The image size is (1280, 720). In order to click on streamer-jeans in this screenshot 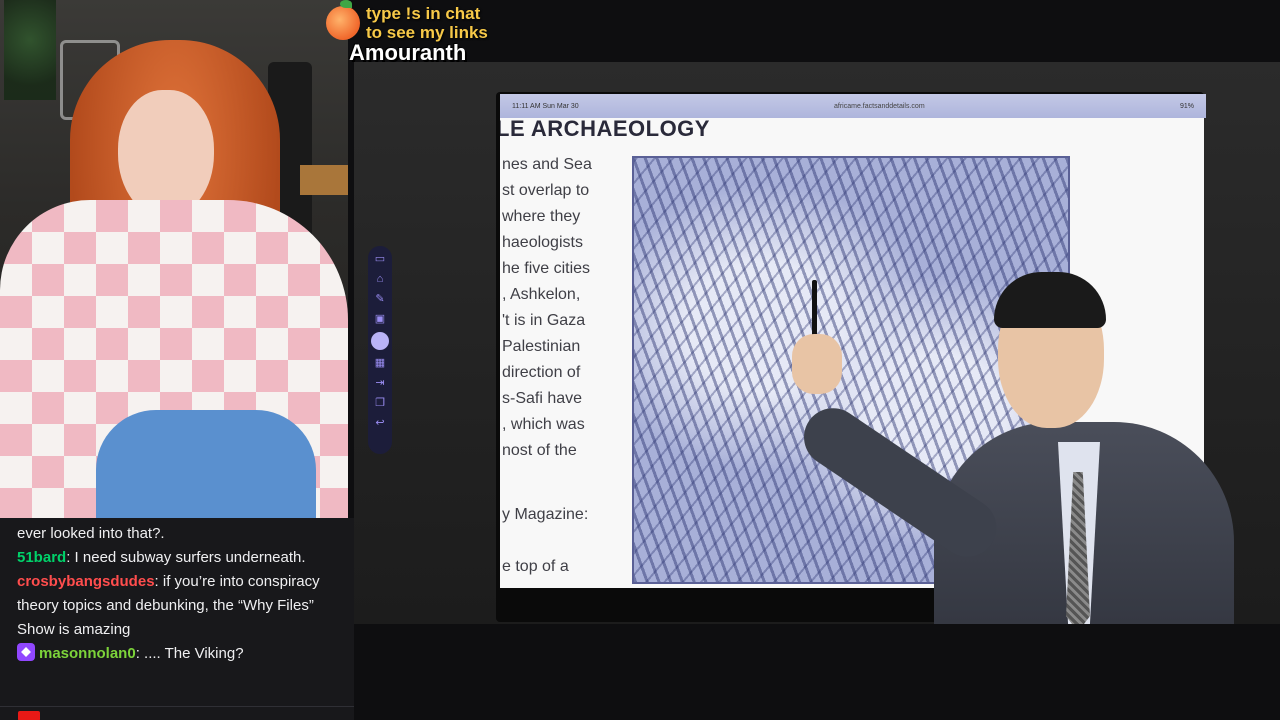, I will do `click(206, 464)`.